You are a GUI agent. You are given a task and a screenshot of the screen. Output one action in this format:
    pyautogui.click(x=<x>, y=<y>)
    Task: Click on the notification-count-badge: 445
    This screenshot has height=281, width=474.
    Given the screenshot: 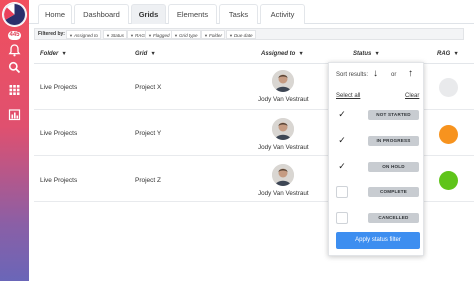 What is the action you would take?
    pyautogui.click(x=14, y=35)
    